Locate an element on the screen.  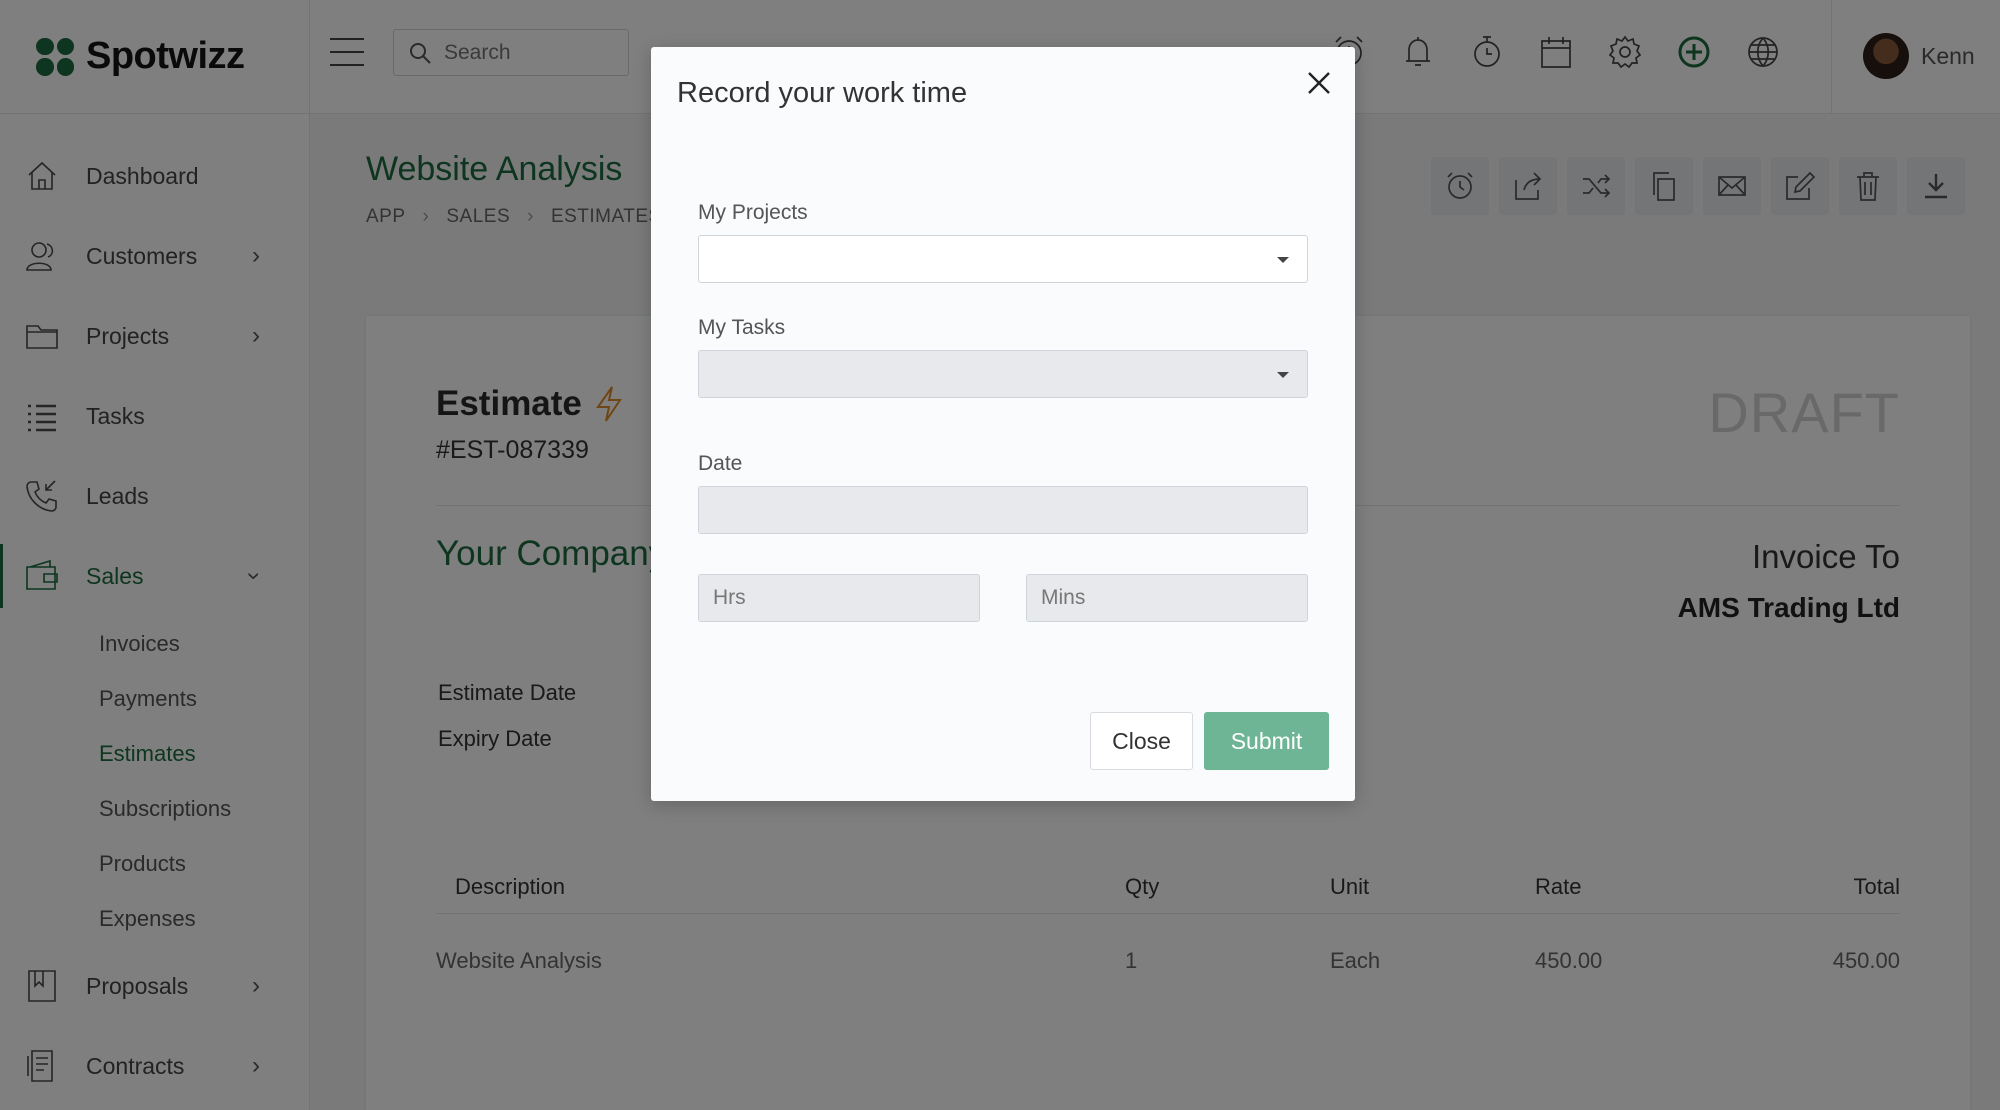
minutes-field is located at coordinates (1167, 598).